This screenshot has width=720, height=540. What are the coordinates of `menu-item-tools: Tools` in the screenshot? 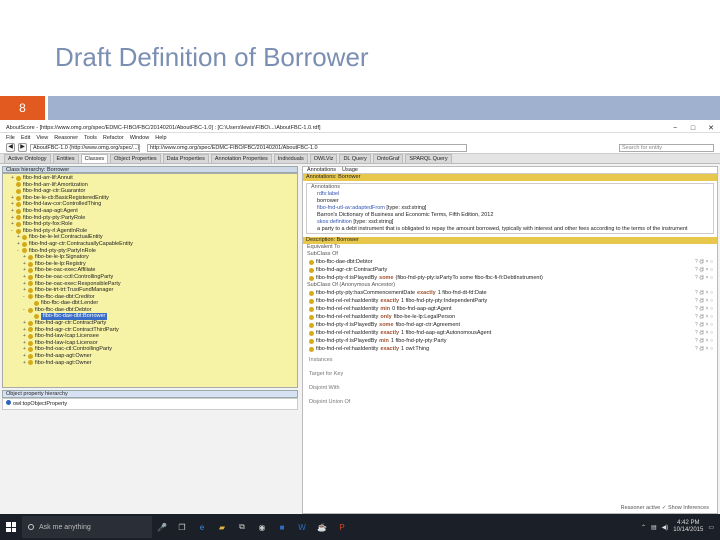 It's located at (90, 138).